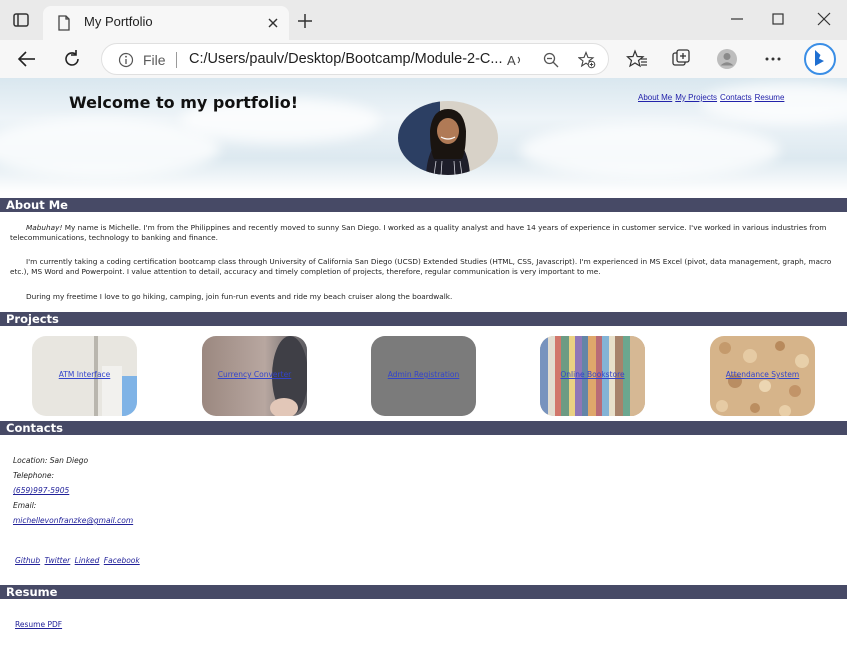  I want to click on page-title: Welcome to my portfolio!, so click(184, 102).